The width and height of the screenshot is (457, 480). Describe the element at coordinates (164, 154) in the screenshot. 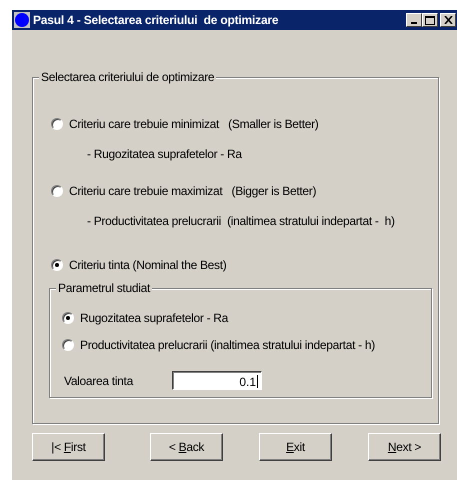

I see `criterion-detail: - Rugozitatea suprafetelor - Ra` at that location.